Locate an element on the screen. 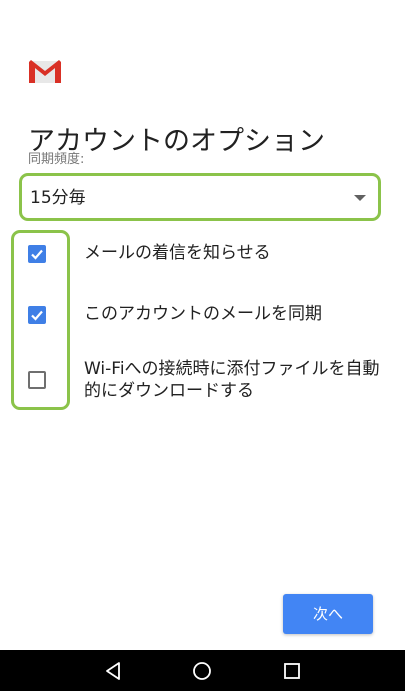 This screenshot has width=405, height=691. sync-frequency-value: 15分毎 is located at coordinates (58, 198).